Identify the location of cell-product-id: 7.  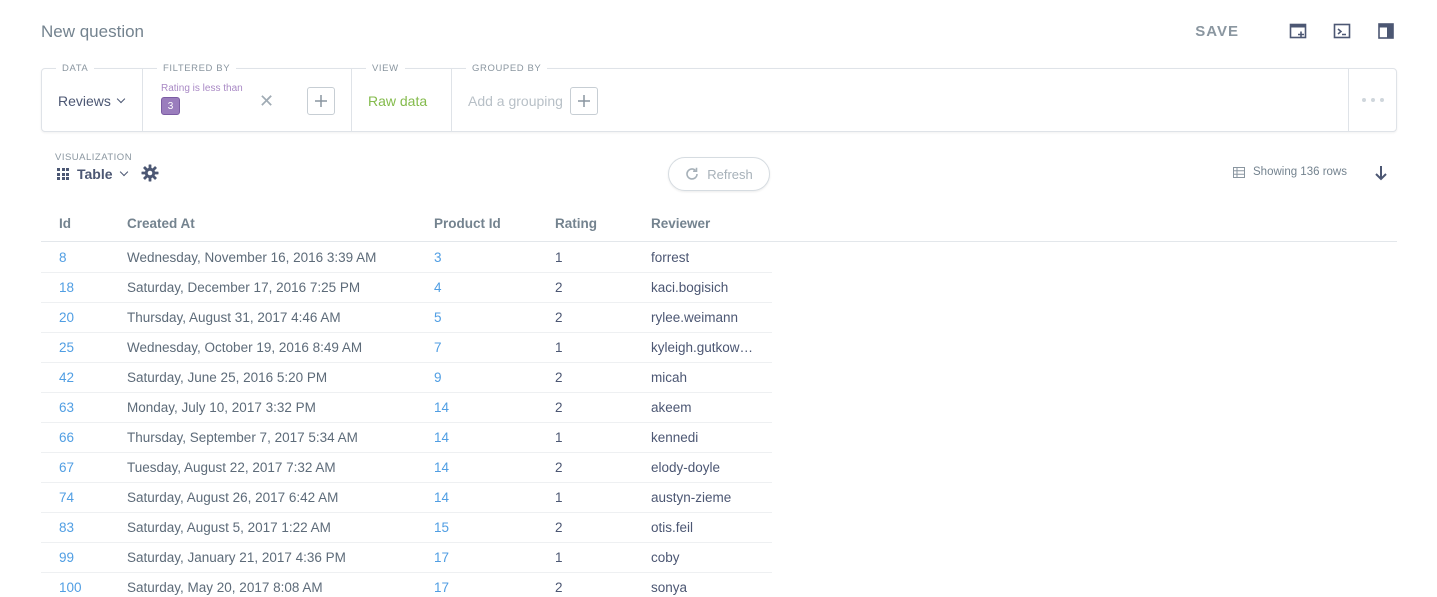
(438, 347).